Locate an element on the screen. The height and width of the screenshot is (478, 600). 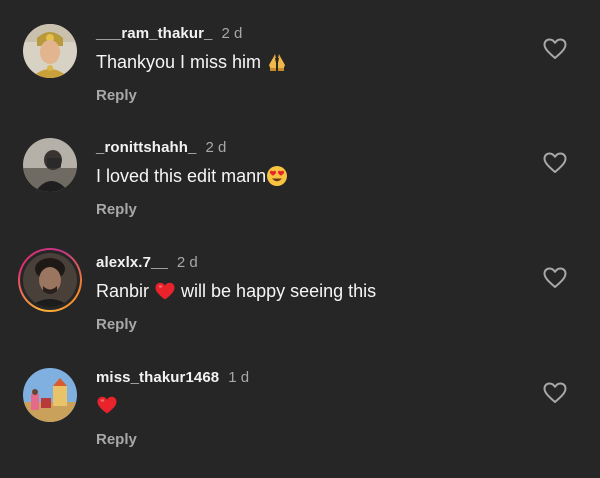
comment-text is located at coordinates (107, 405).